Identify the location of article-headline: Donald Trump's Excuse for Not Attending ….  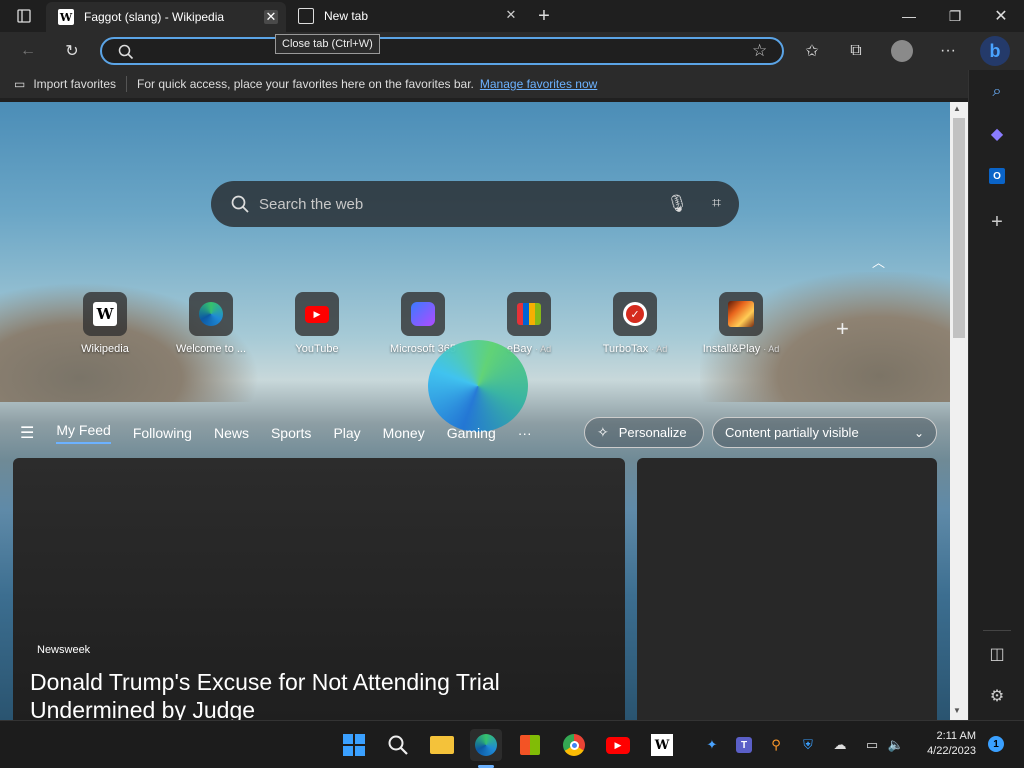
(310, 696).